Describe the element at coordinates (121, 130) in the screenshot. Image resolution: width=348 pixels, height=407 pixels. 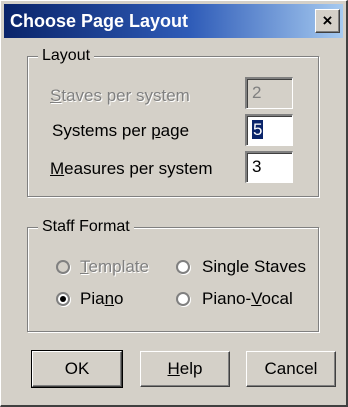
I see `systems-per-page-label: Systems per page` at that location.